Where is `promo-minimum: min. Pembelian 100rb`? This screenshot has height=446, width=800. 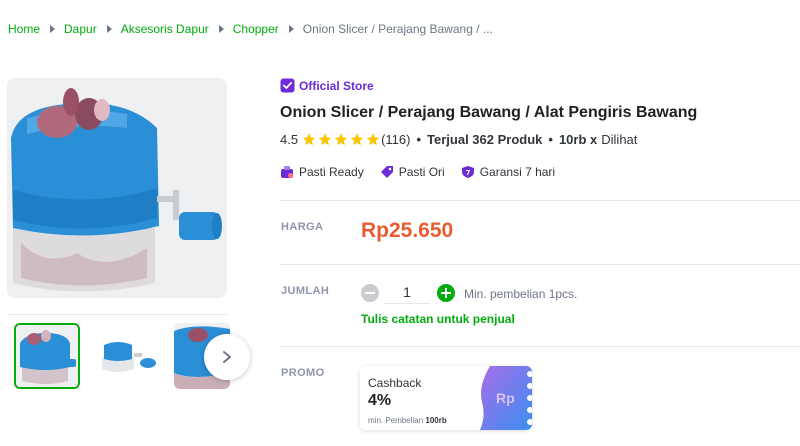 promo-minimum: min. Pembelian 100rb is located at coordinates (407, 420).